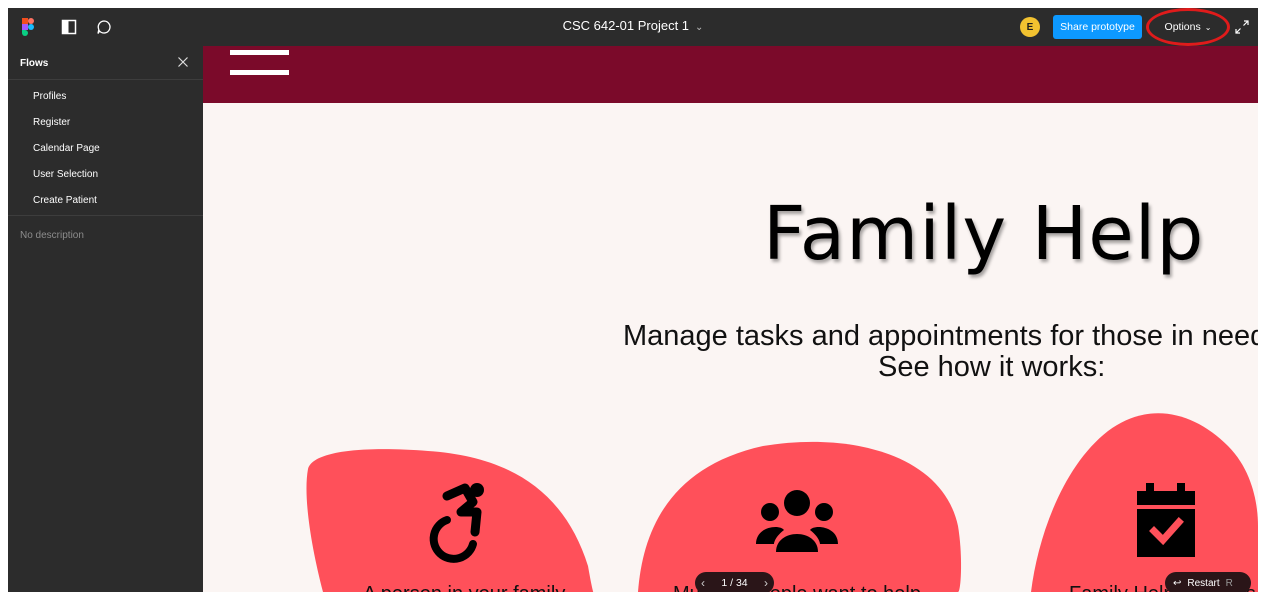 The width and height of the screenshot is (1266, 592). I want to click on file-title-label: CSC 642-01 Project 1, so click(626, 25).